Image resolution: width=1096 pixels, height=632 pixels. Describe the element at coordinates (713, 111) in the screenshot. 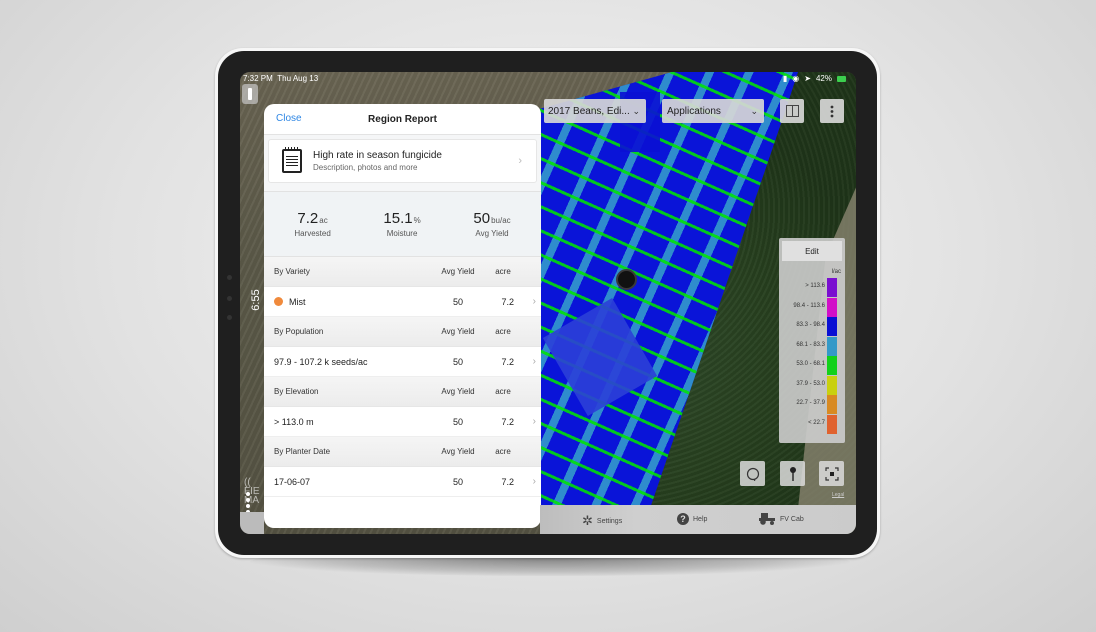

I see `layer-select: Applications ⌄` at that location.